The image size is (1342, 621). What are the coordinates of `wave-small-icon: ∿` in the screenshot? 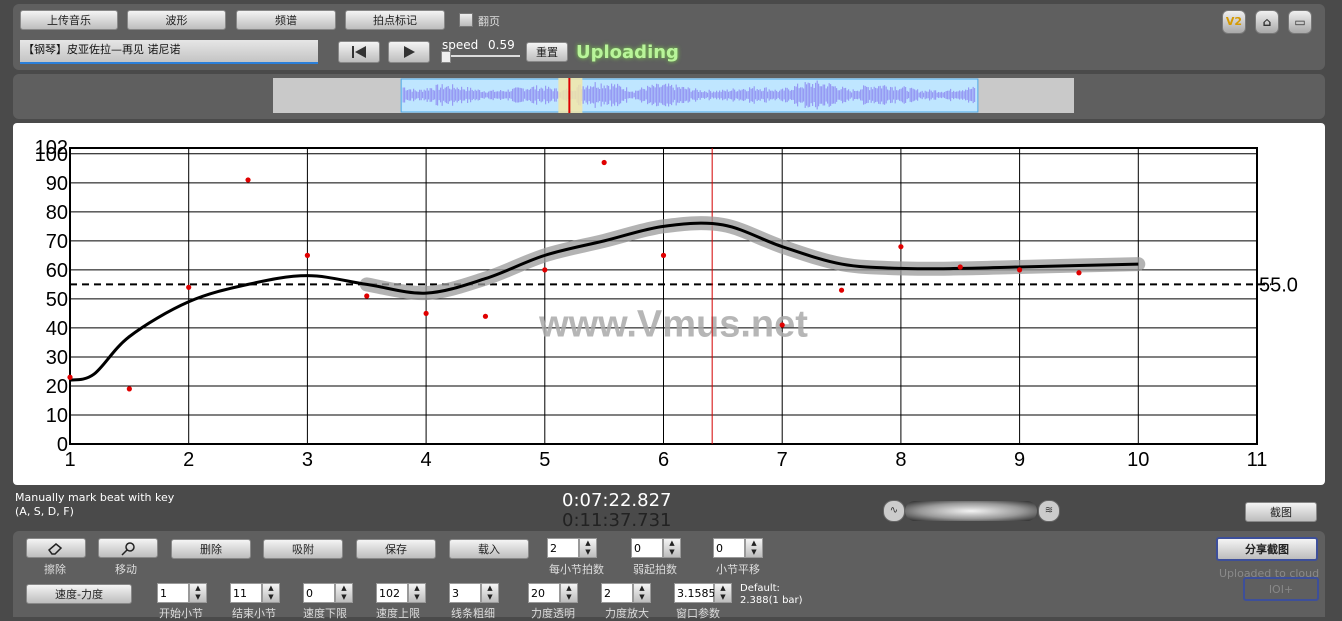 It's located at (894, 511).